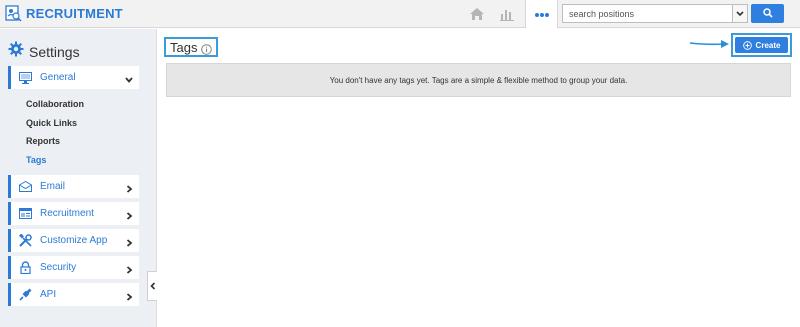 This screenshot has height=327, width=800. I want to click on id-card-icon, so click(25, 214).